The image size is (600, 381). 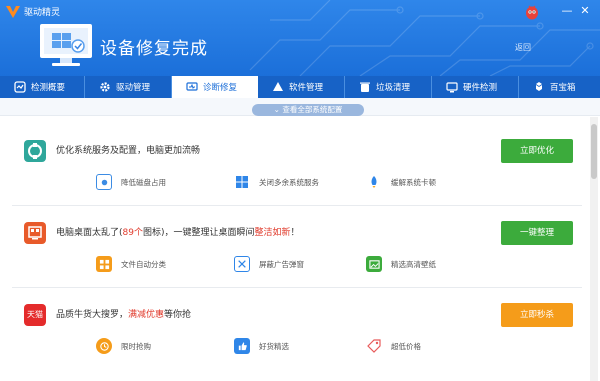 I want to click on tmall-logo-icon: 天猫, so click(x=35, y=315).